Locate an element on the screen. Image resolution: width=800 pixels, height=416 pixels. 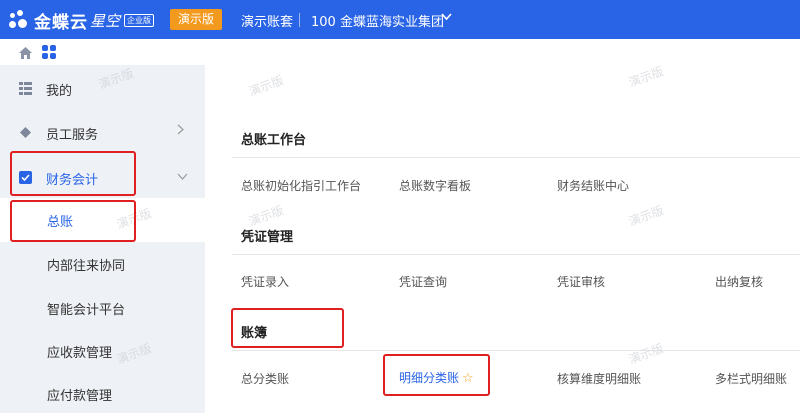
diamond-icon is located at coordinates (25, 132).